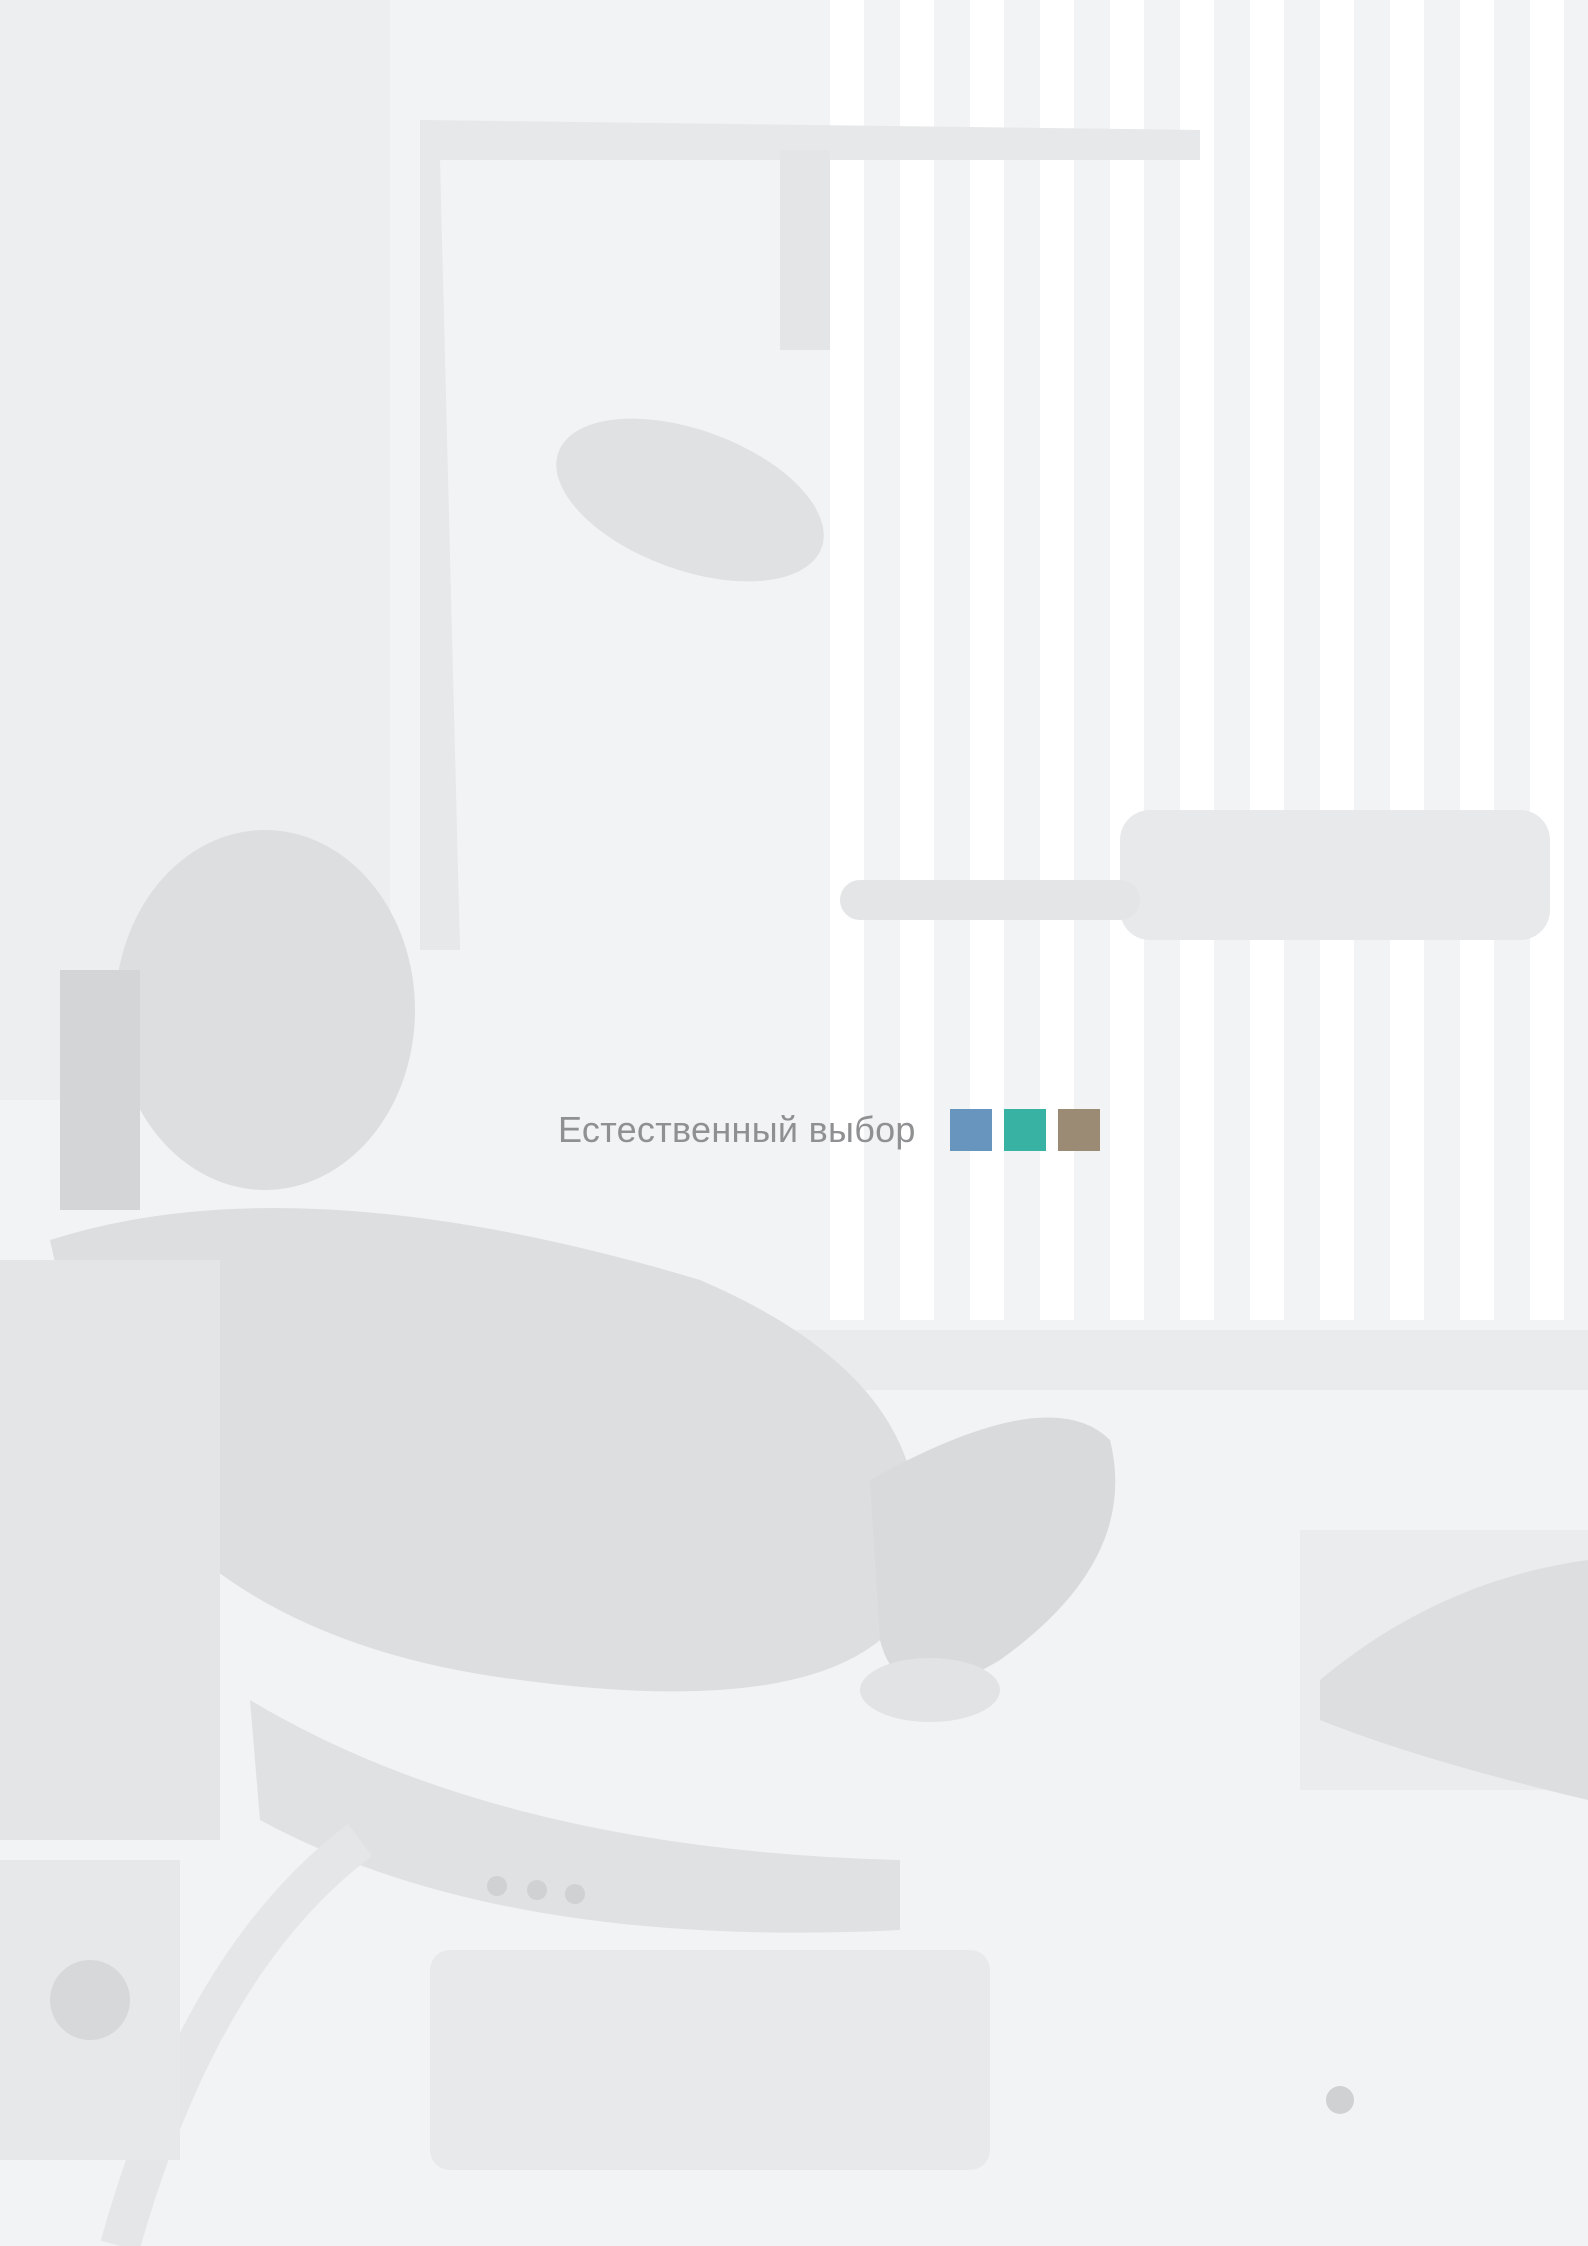  Describe the element at coordinates (1024, 1130) in the screenshot. I see `swatch-teal` at that location.